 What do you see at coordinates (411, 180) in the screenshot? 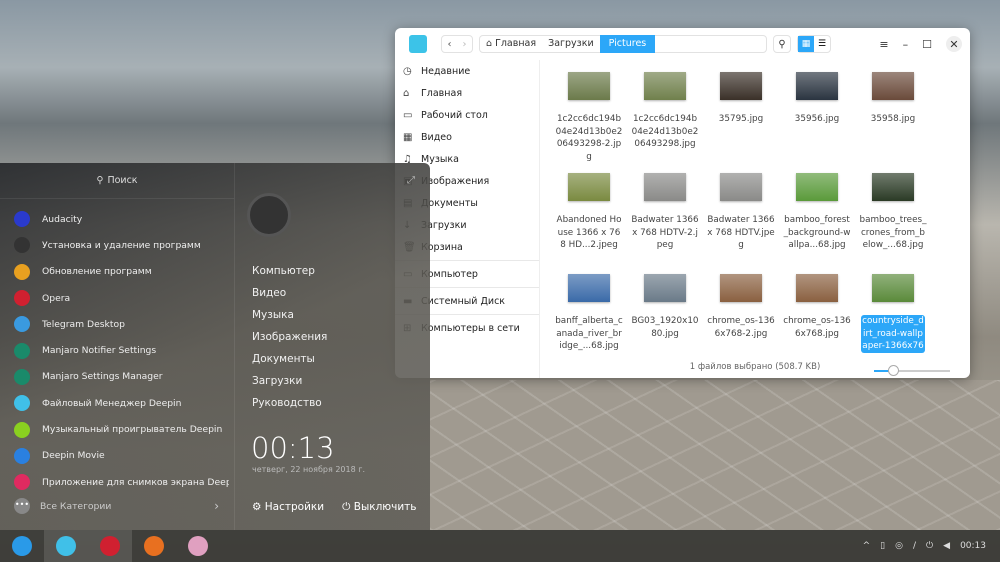
I see `fullscreen-icon: ⤢` at bounding box center [411, 180].